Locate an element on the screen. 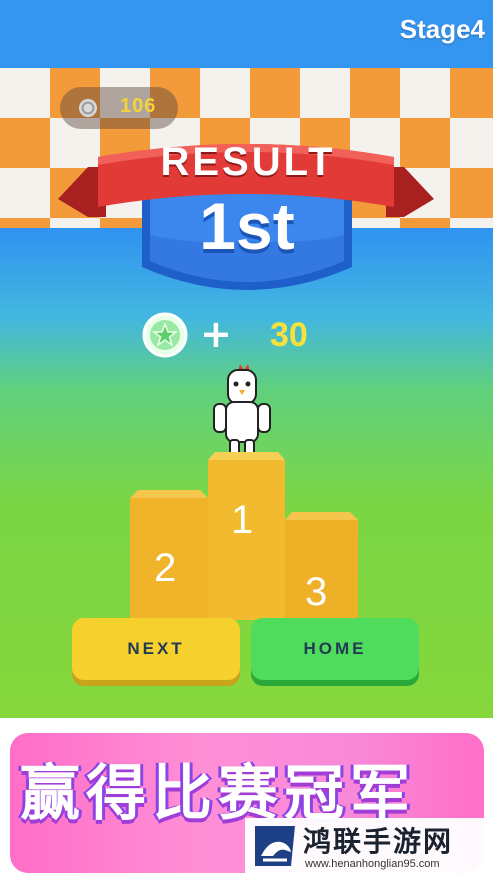 The width and height of the screenshot is (493, 879). coin-counter: 106 is located at coordinates (119, 108).